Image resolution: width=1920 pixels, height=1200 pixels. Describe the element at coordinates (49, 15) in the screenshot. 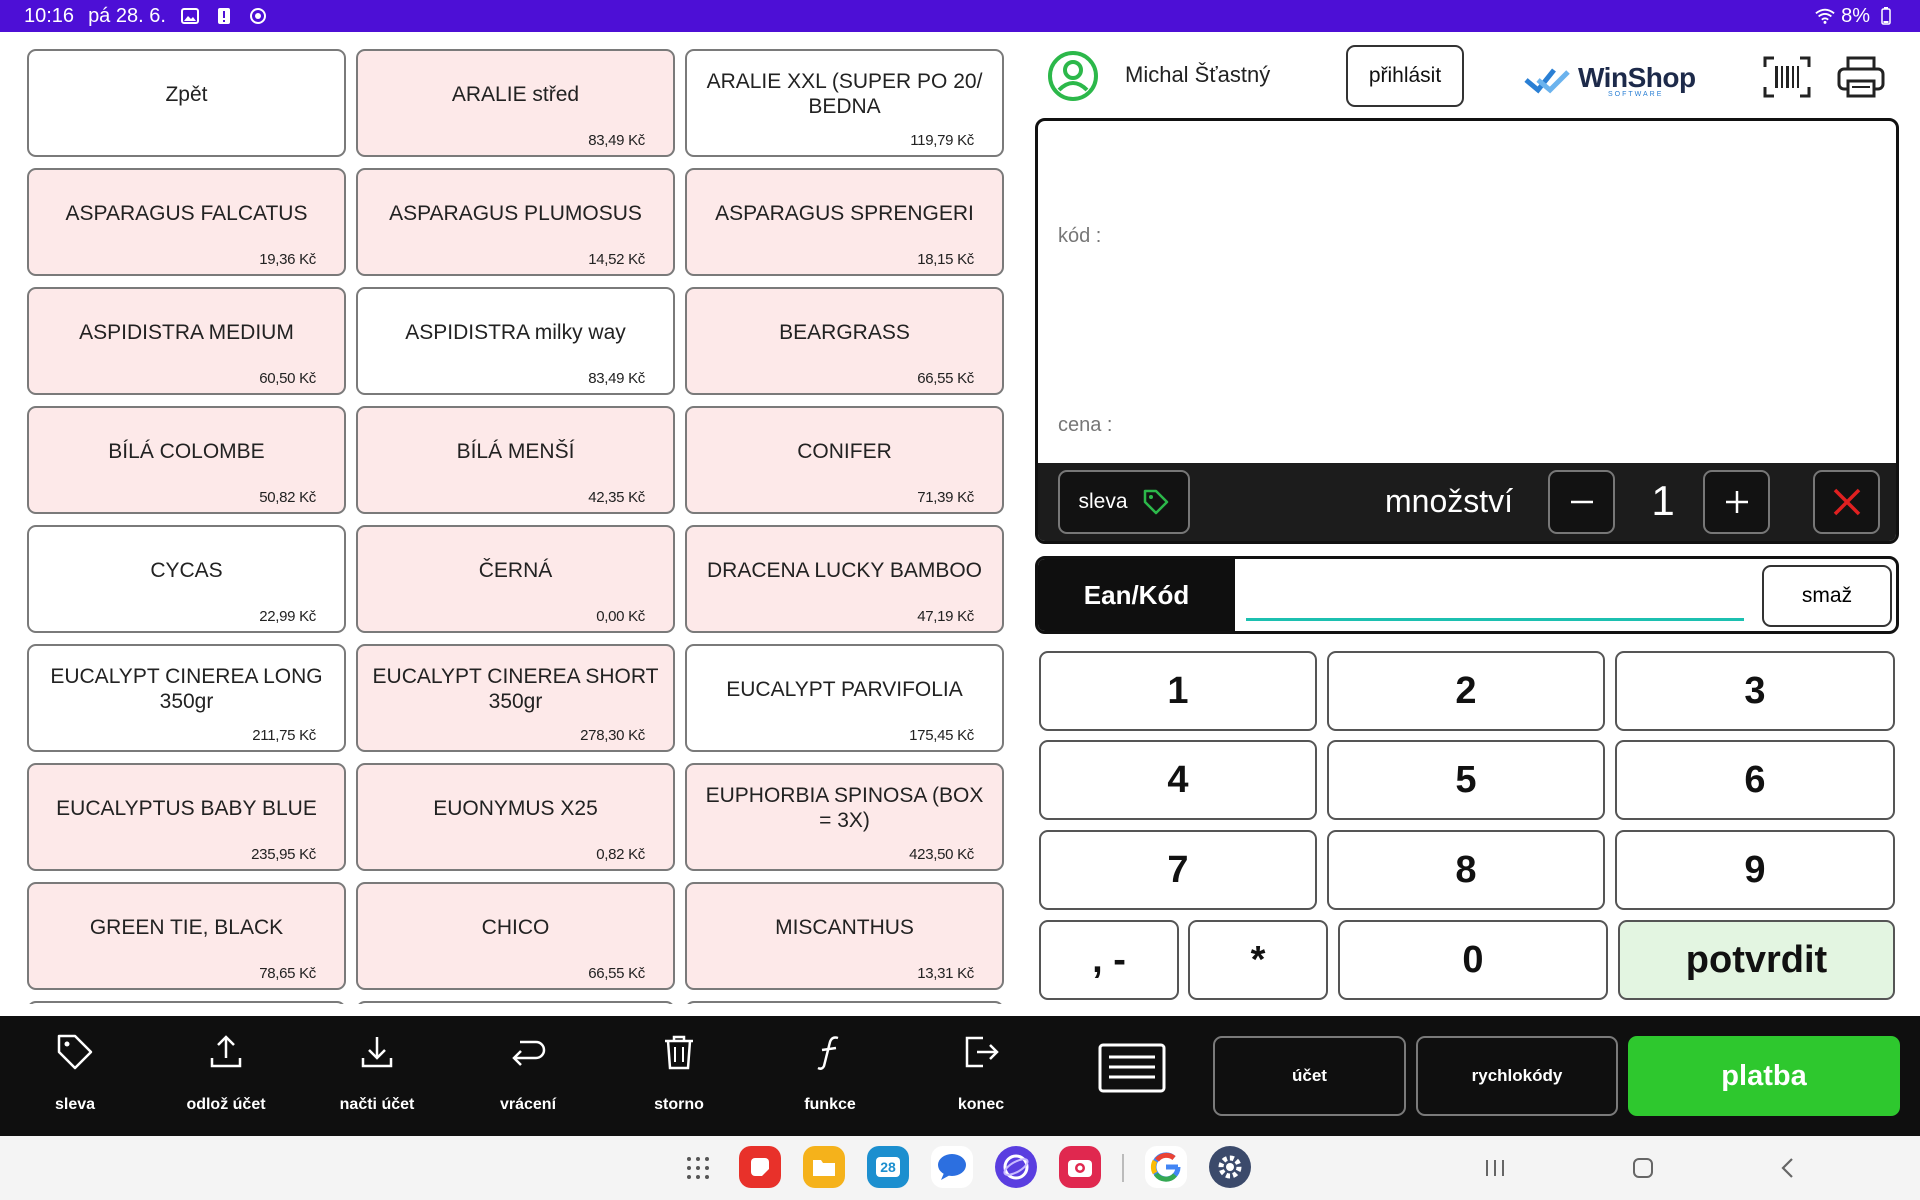

I see `status-time: 10:16` at that location.